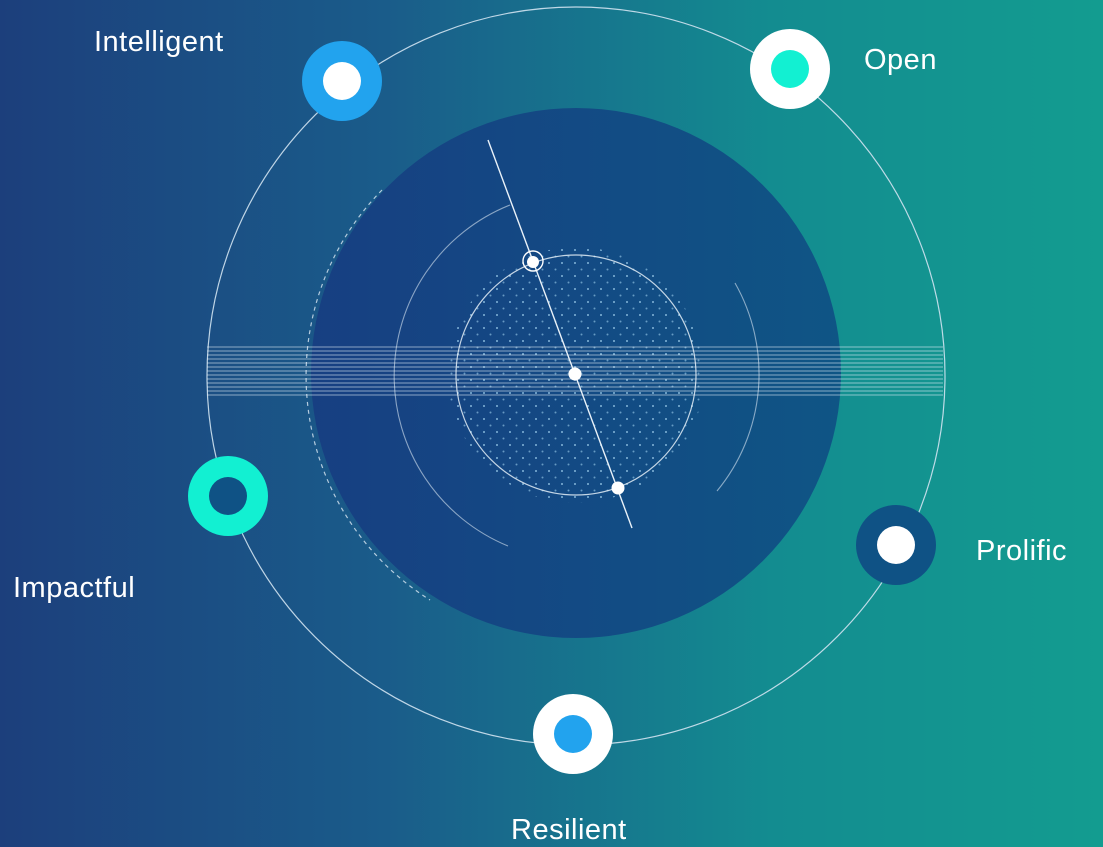  What do you see at coordinates (1022, 551) in the screenshot?
I see `label-prolific: Prolific` at bounding box center [1022, 551].